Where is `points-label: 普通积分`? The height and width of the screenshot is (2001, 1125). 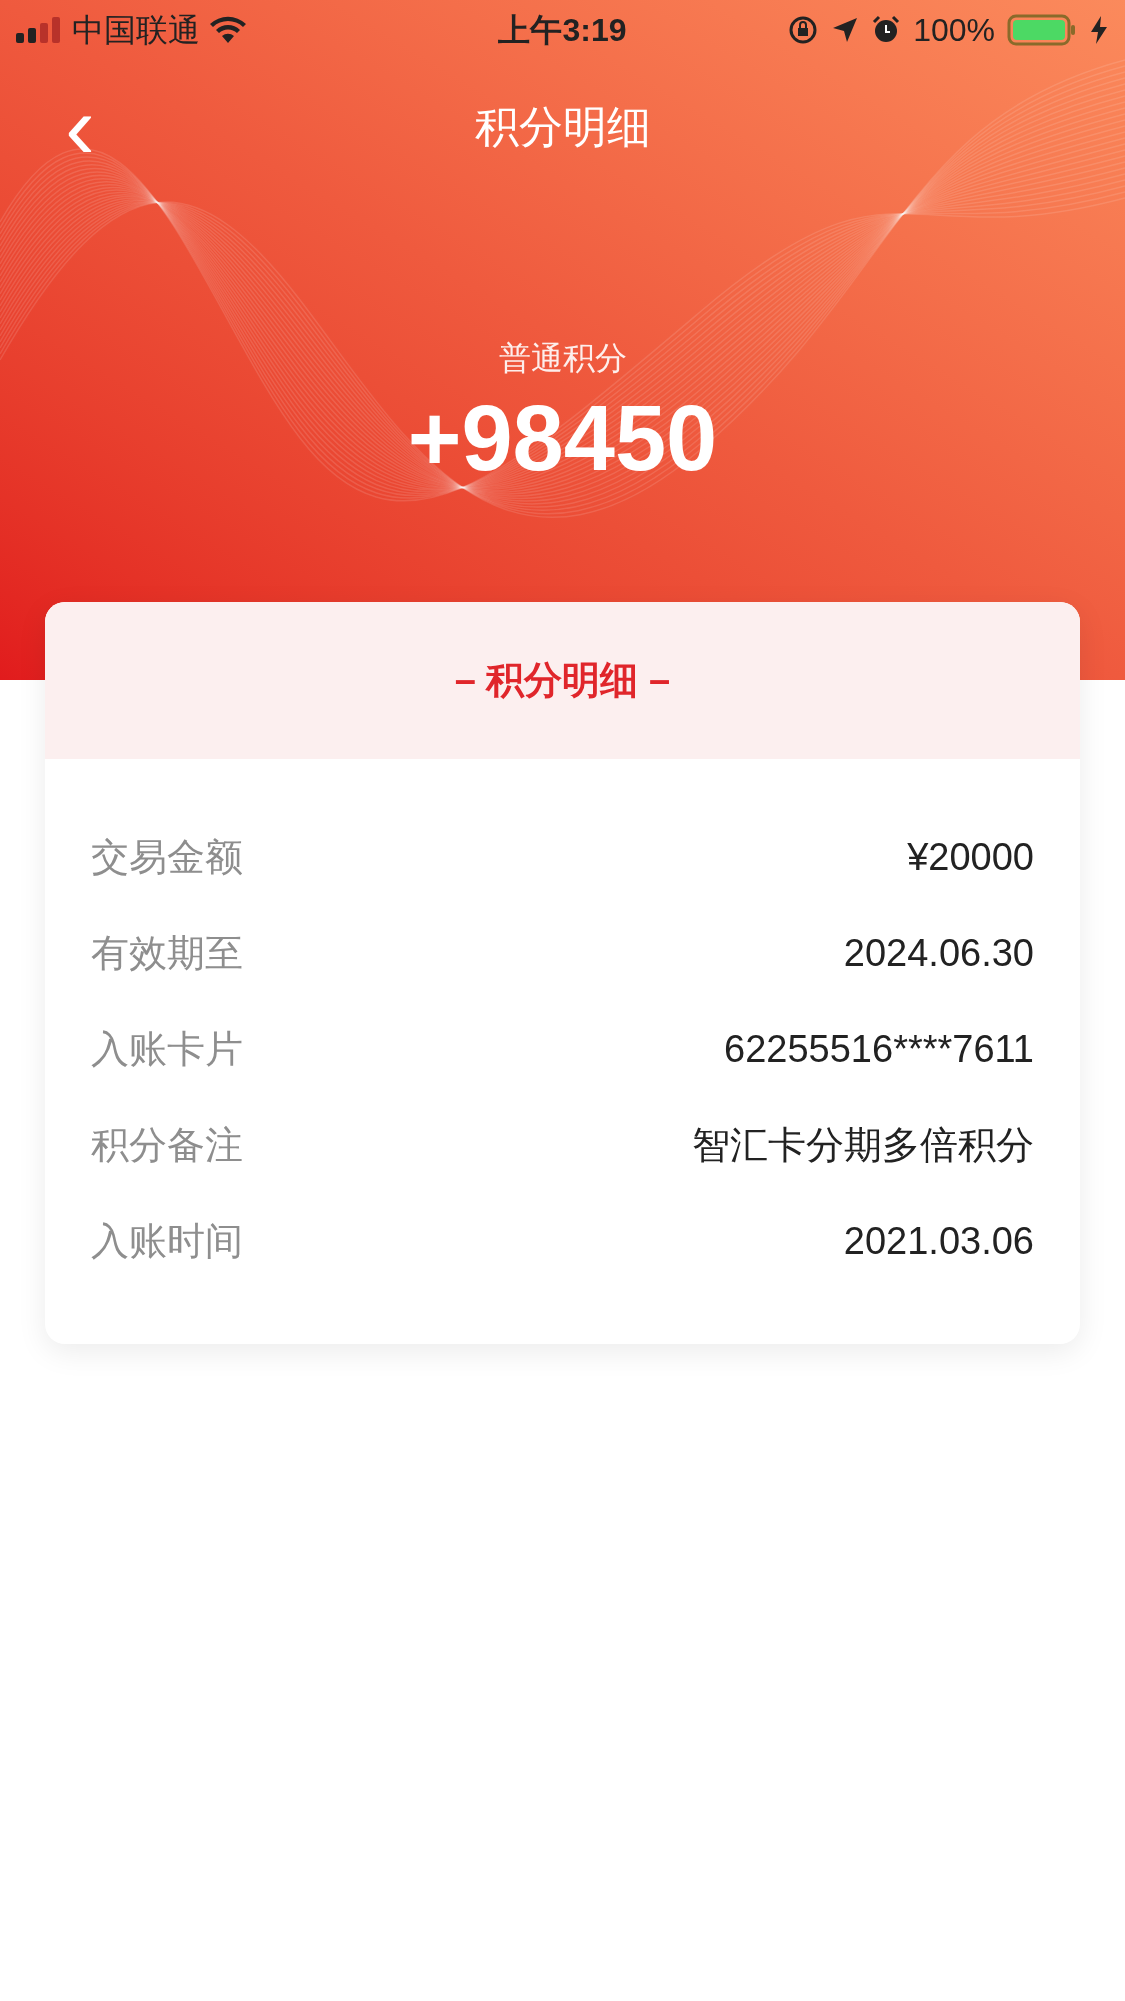
points-label: 普通积分 is located at coordinates (562, 358).